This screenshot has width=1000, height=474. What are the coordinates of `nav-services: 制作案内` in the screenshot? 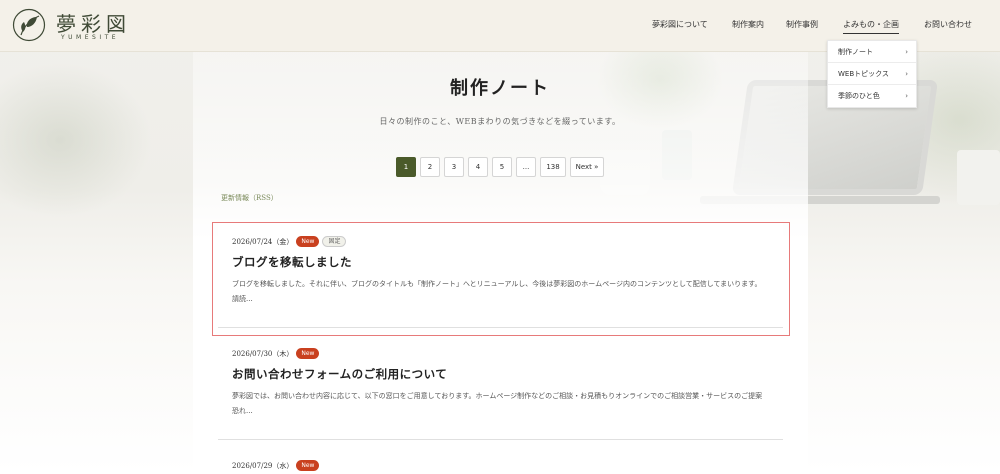 It's located at (748, 24).